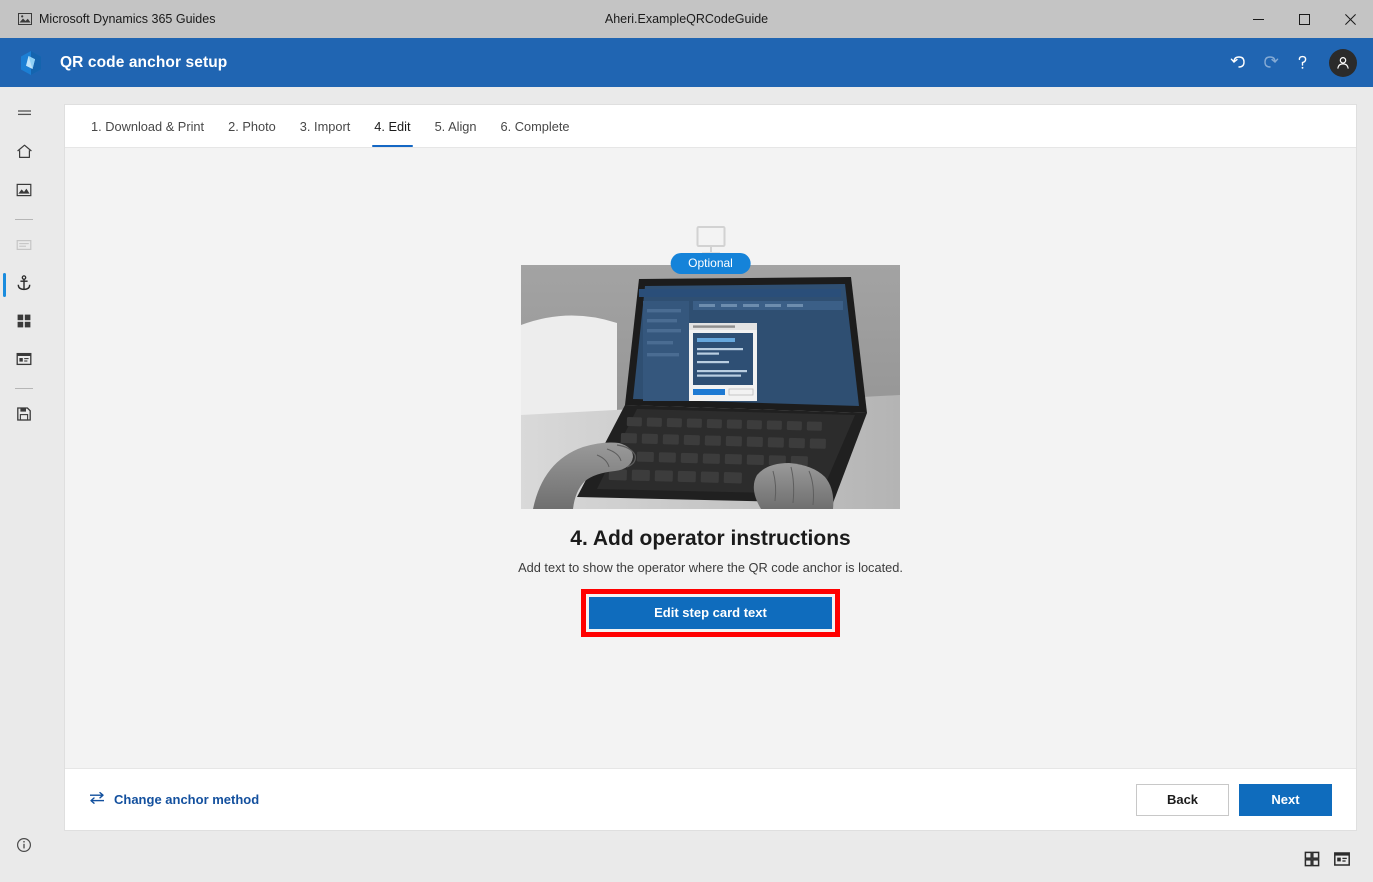  Describe the element at coordinates (686, 62) in the screenshot. I see `app-header: QR code anchor setup` at that location.